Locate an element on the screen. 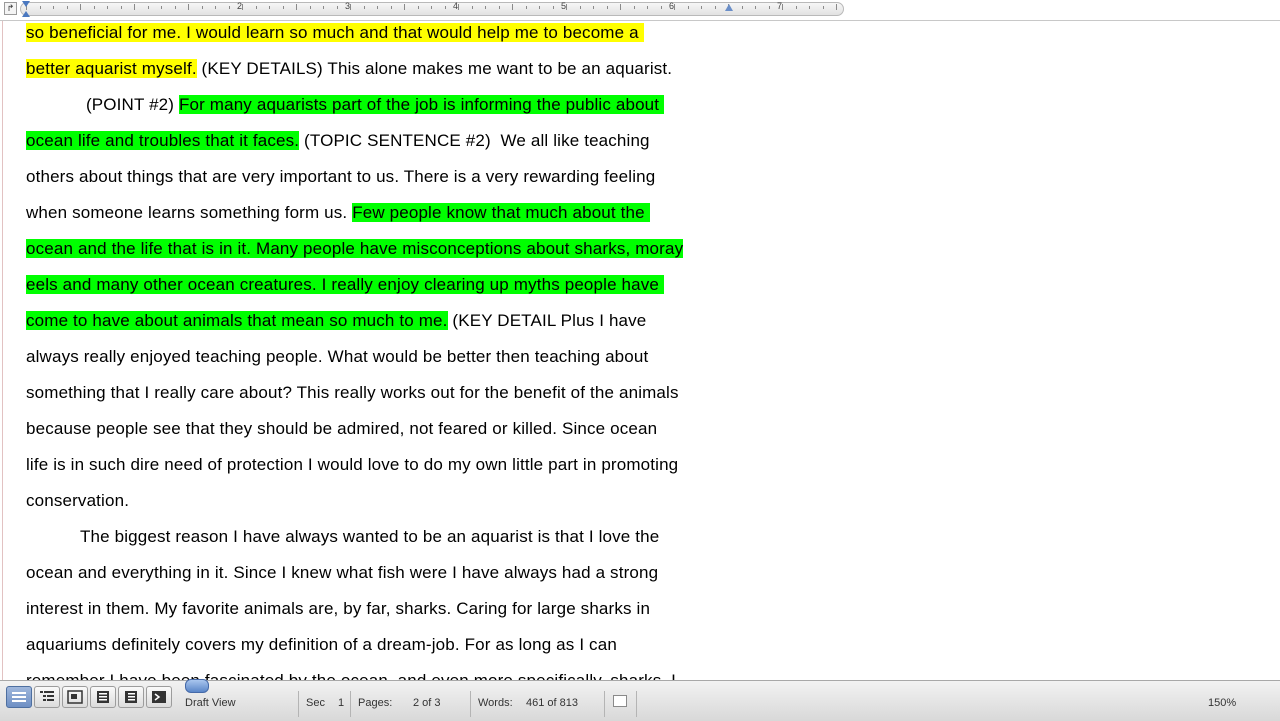 The height and width of the screenshot is (721, 1280). notebook-layout-icon is located at coordinates (131, 697).